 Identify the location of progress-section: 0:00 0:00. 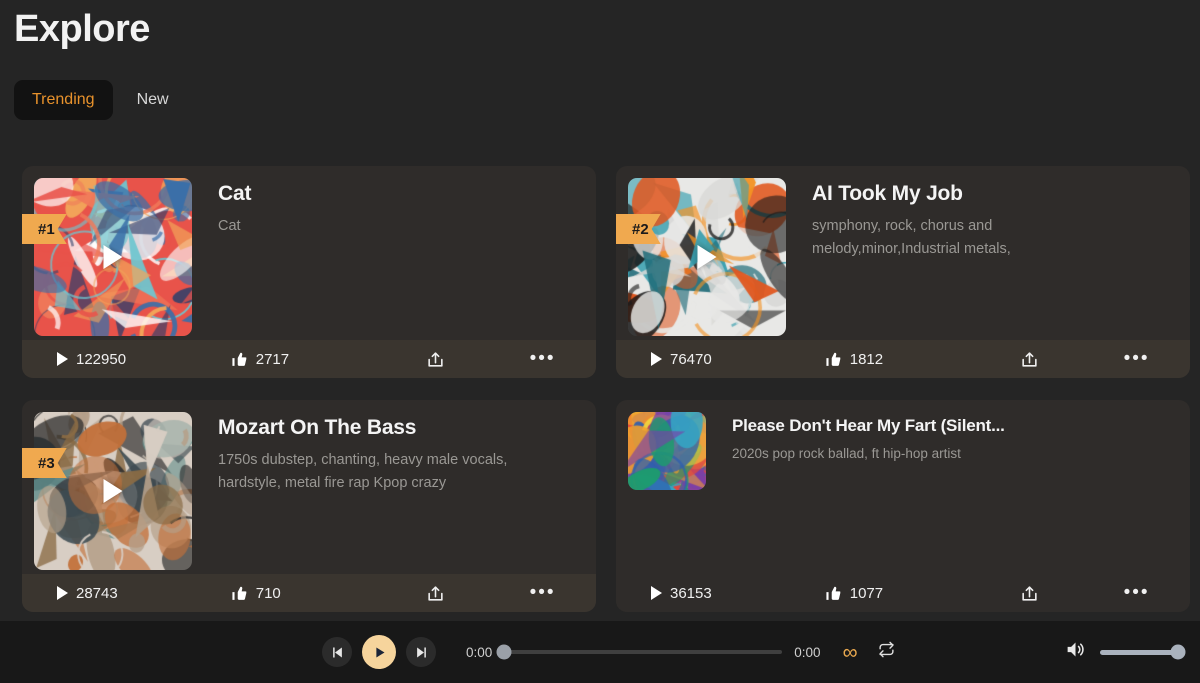
(643, 652).